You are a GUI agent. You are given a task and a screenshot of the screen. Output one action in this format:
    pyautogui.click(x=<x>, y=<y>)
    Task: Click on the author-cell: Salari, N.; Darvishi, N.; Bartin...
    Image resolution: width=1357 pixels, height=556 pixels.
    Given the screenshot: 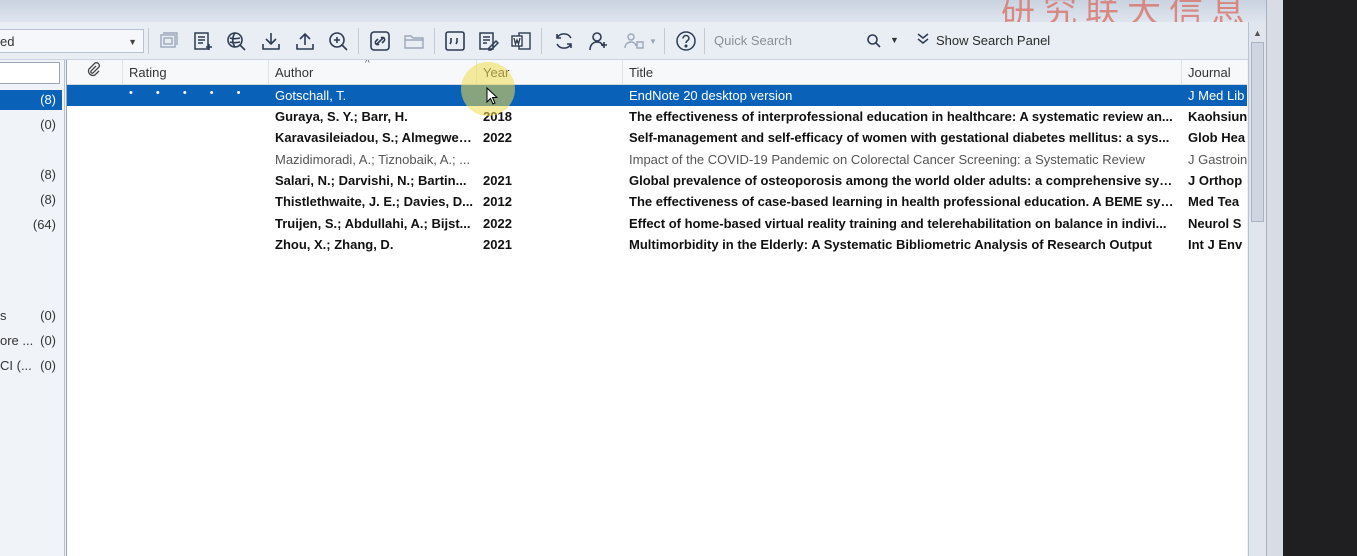 What is the action you would take?
    pyautogui.click(x=371, y=180)
    